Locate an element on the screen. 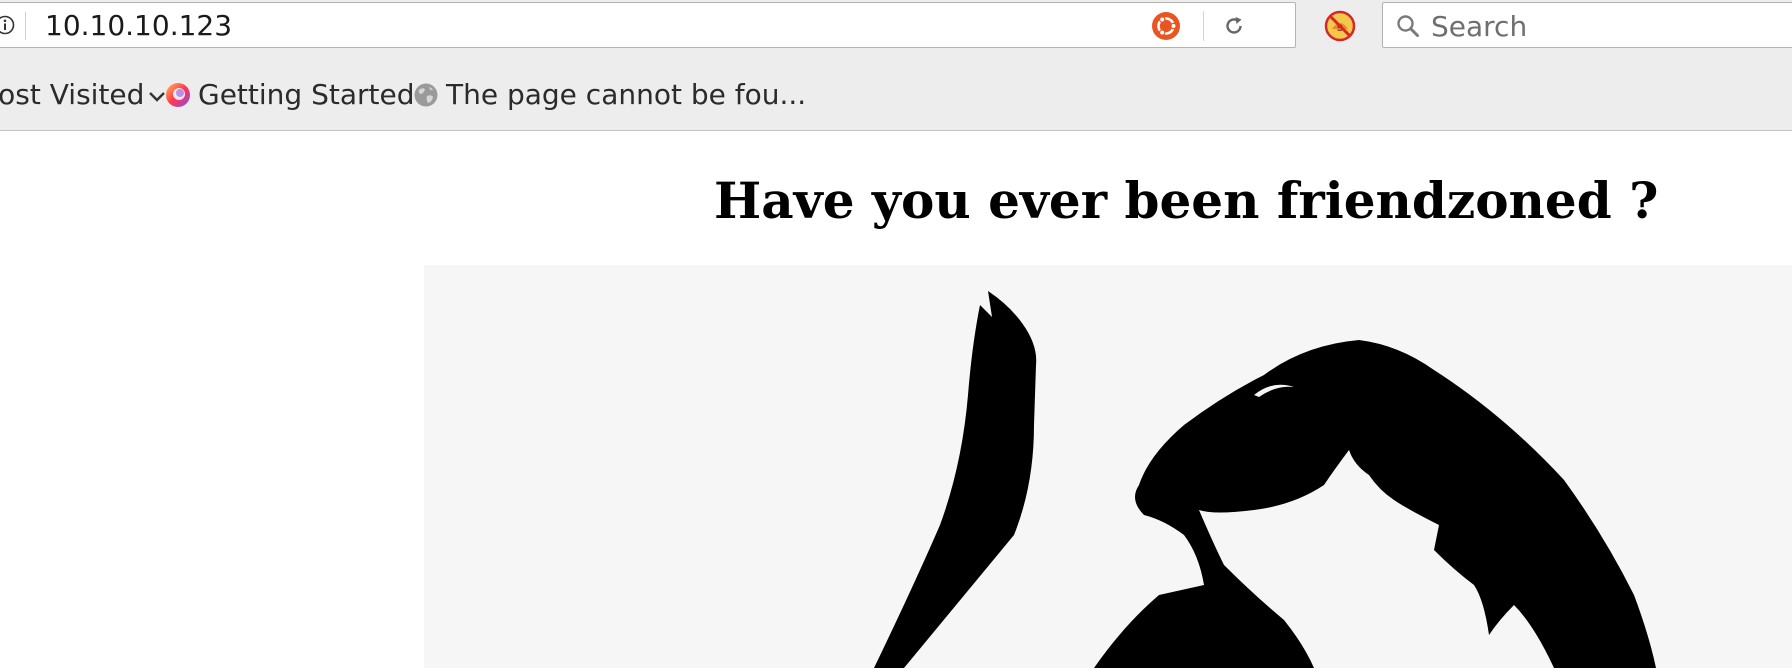  bookmarks-toolbar: Most Visited Getting Started The is located at coordinates (896, 89).